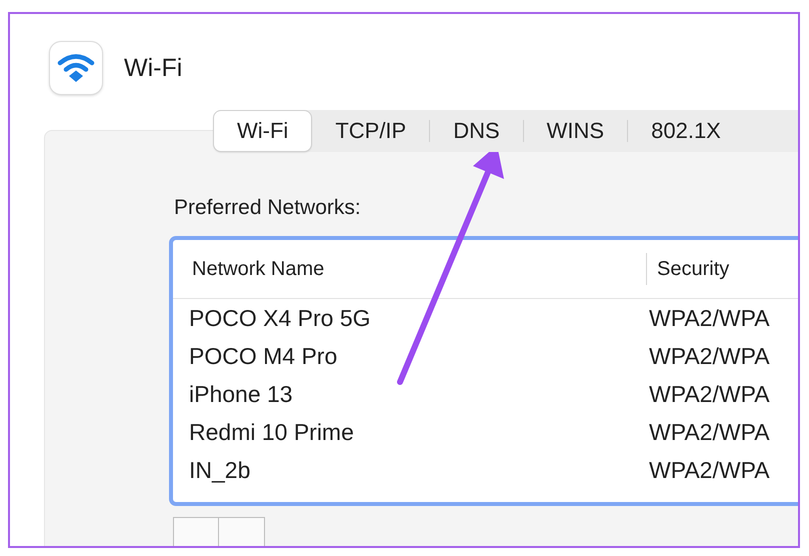  I want to click on column-header: Security, so click(722, 269).